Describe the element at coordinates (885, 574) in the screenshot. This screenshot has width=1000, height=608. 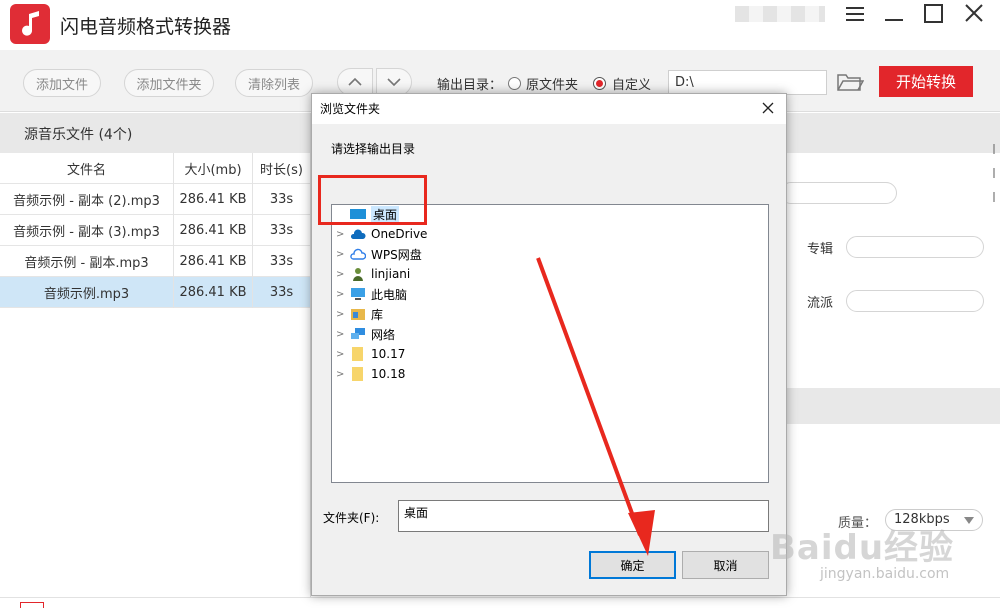
I see `watermark-url: jingyan.baidu.com` at that location.